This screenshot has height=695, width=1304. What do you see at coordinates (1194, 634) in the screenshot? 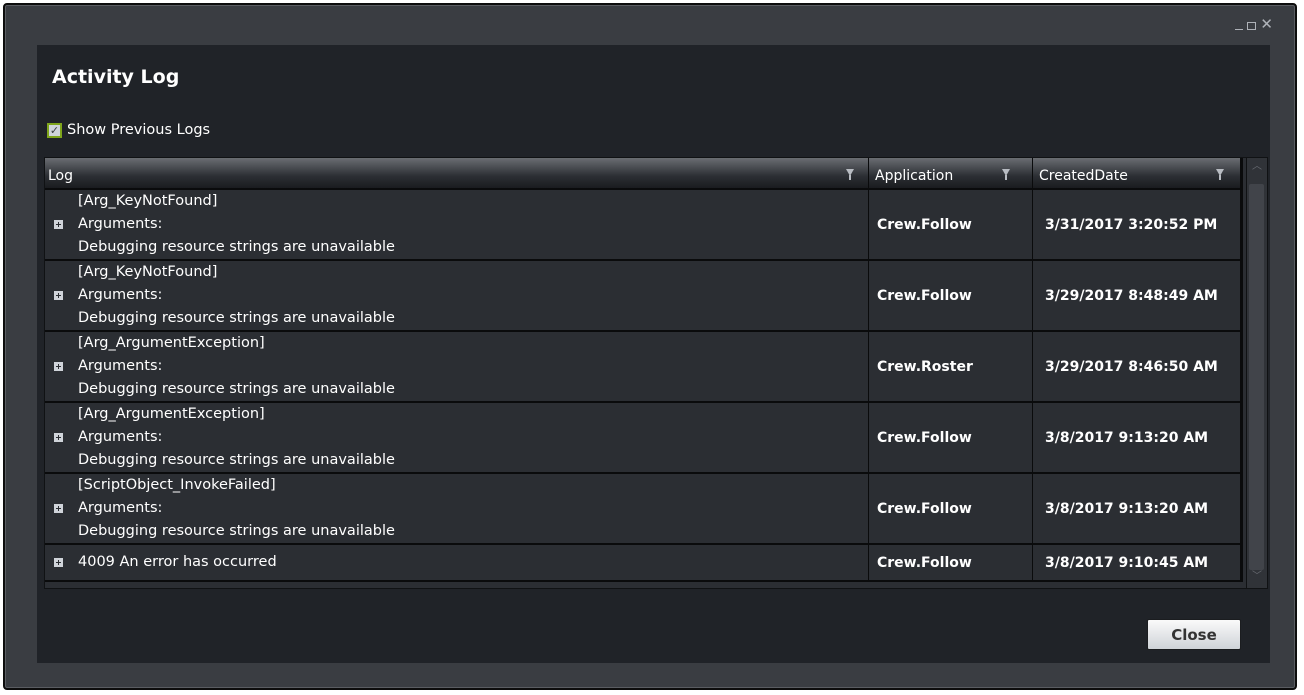
I see `close-button: Close` at bounding box center [1194, 634].